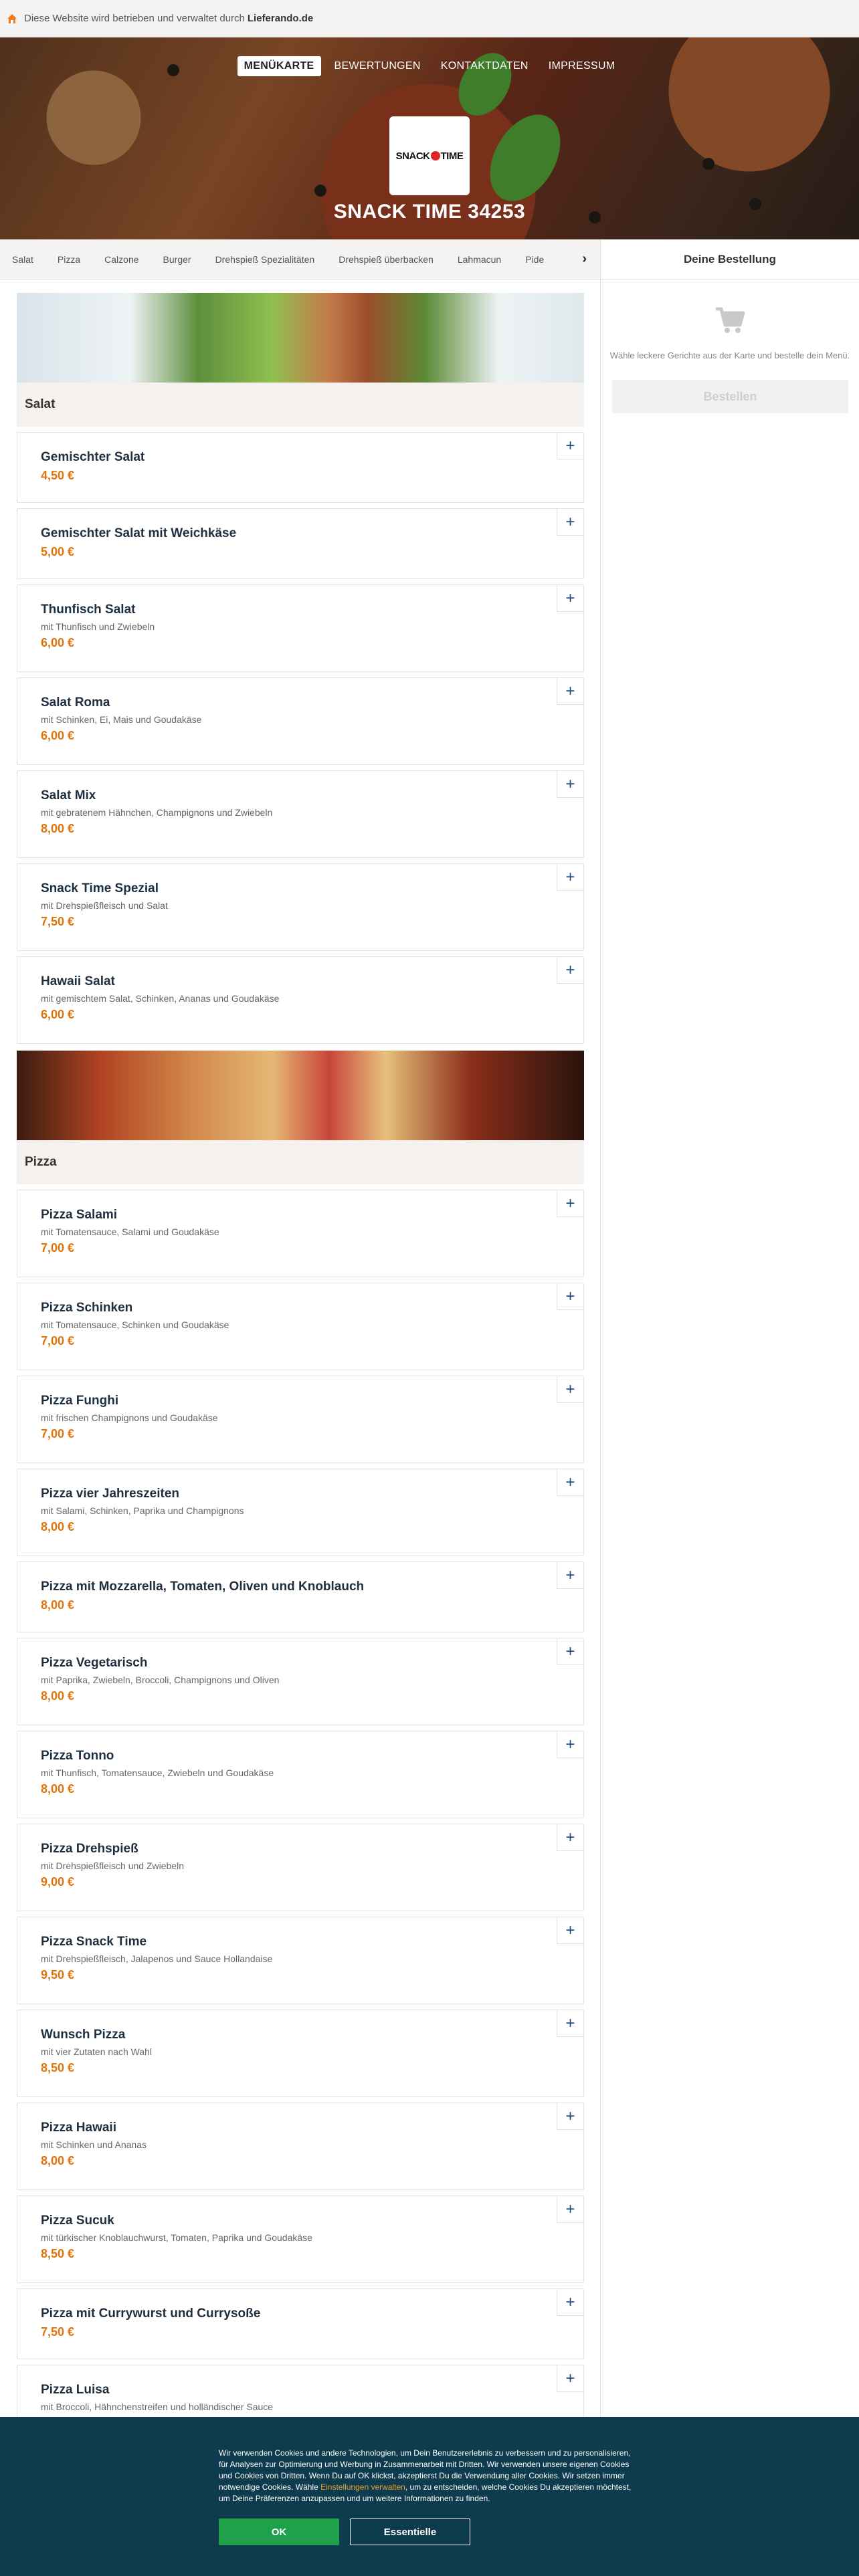 The width and height of the screenshot is (859, 2576). I want to click on operator-brand: Lieferando.de, so click(280, 18).